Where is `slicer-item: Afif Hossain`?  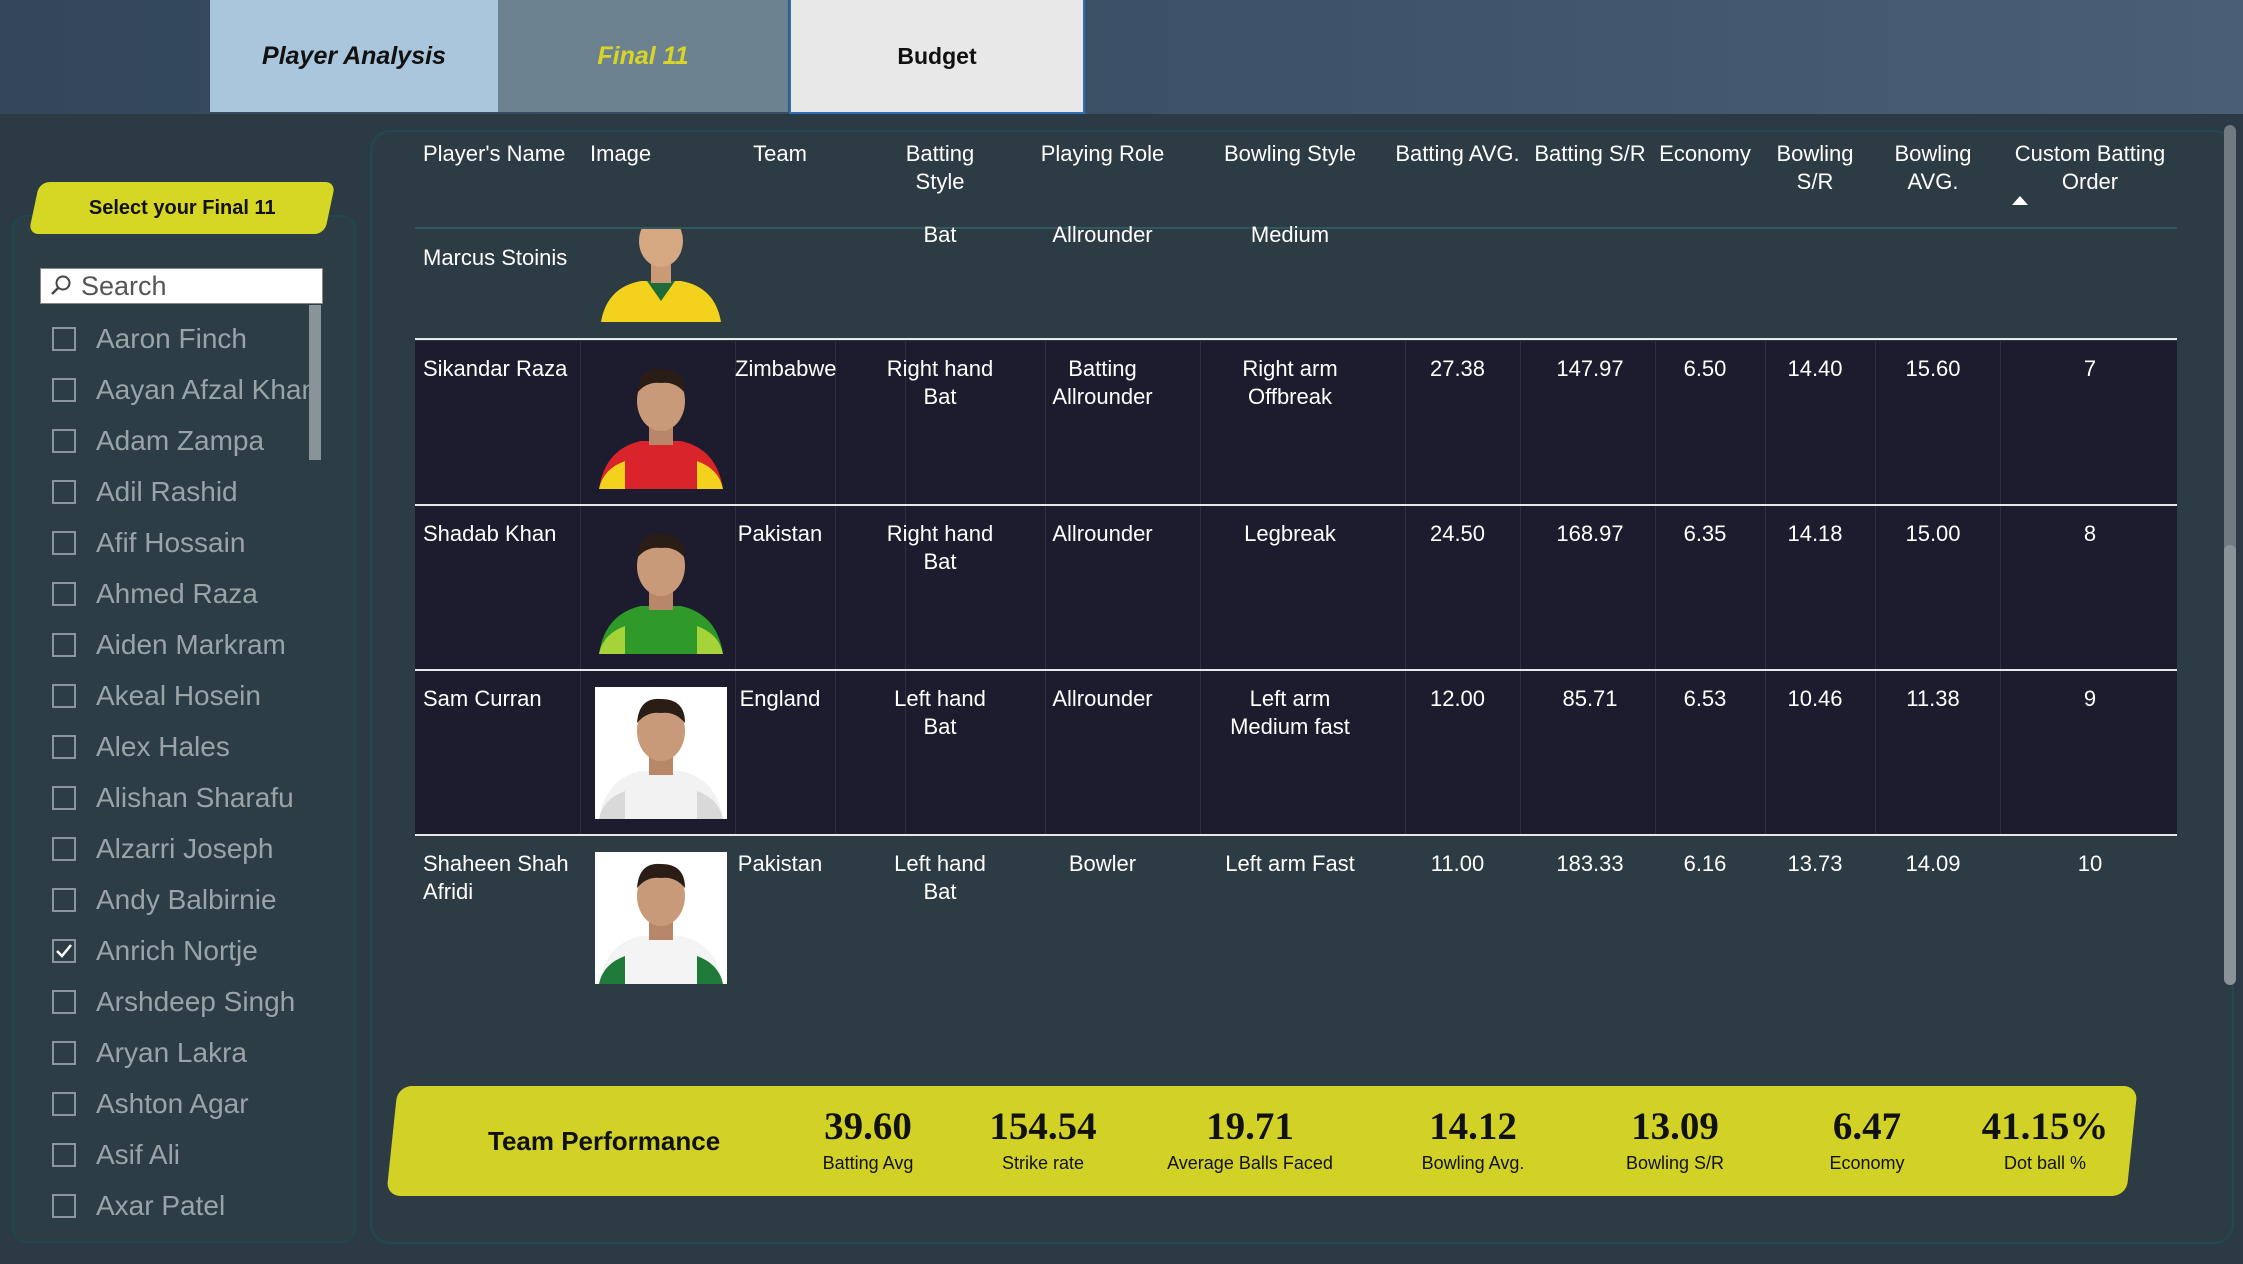
slicer-item: Afif Hossain is located at coordinates (192, 542).